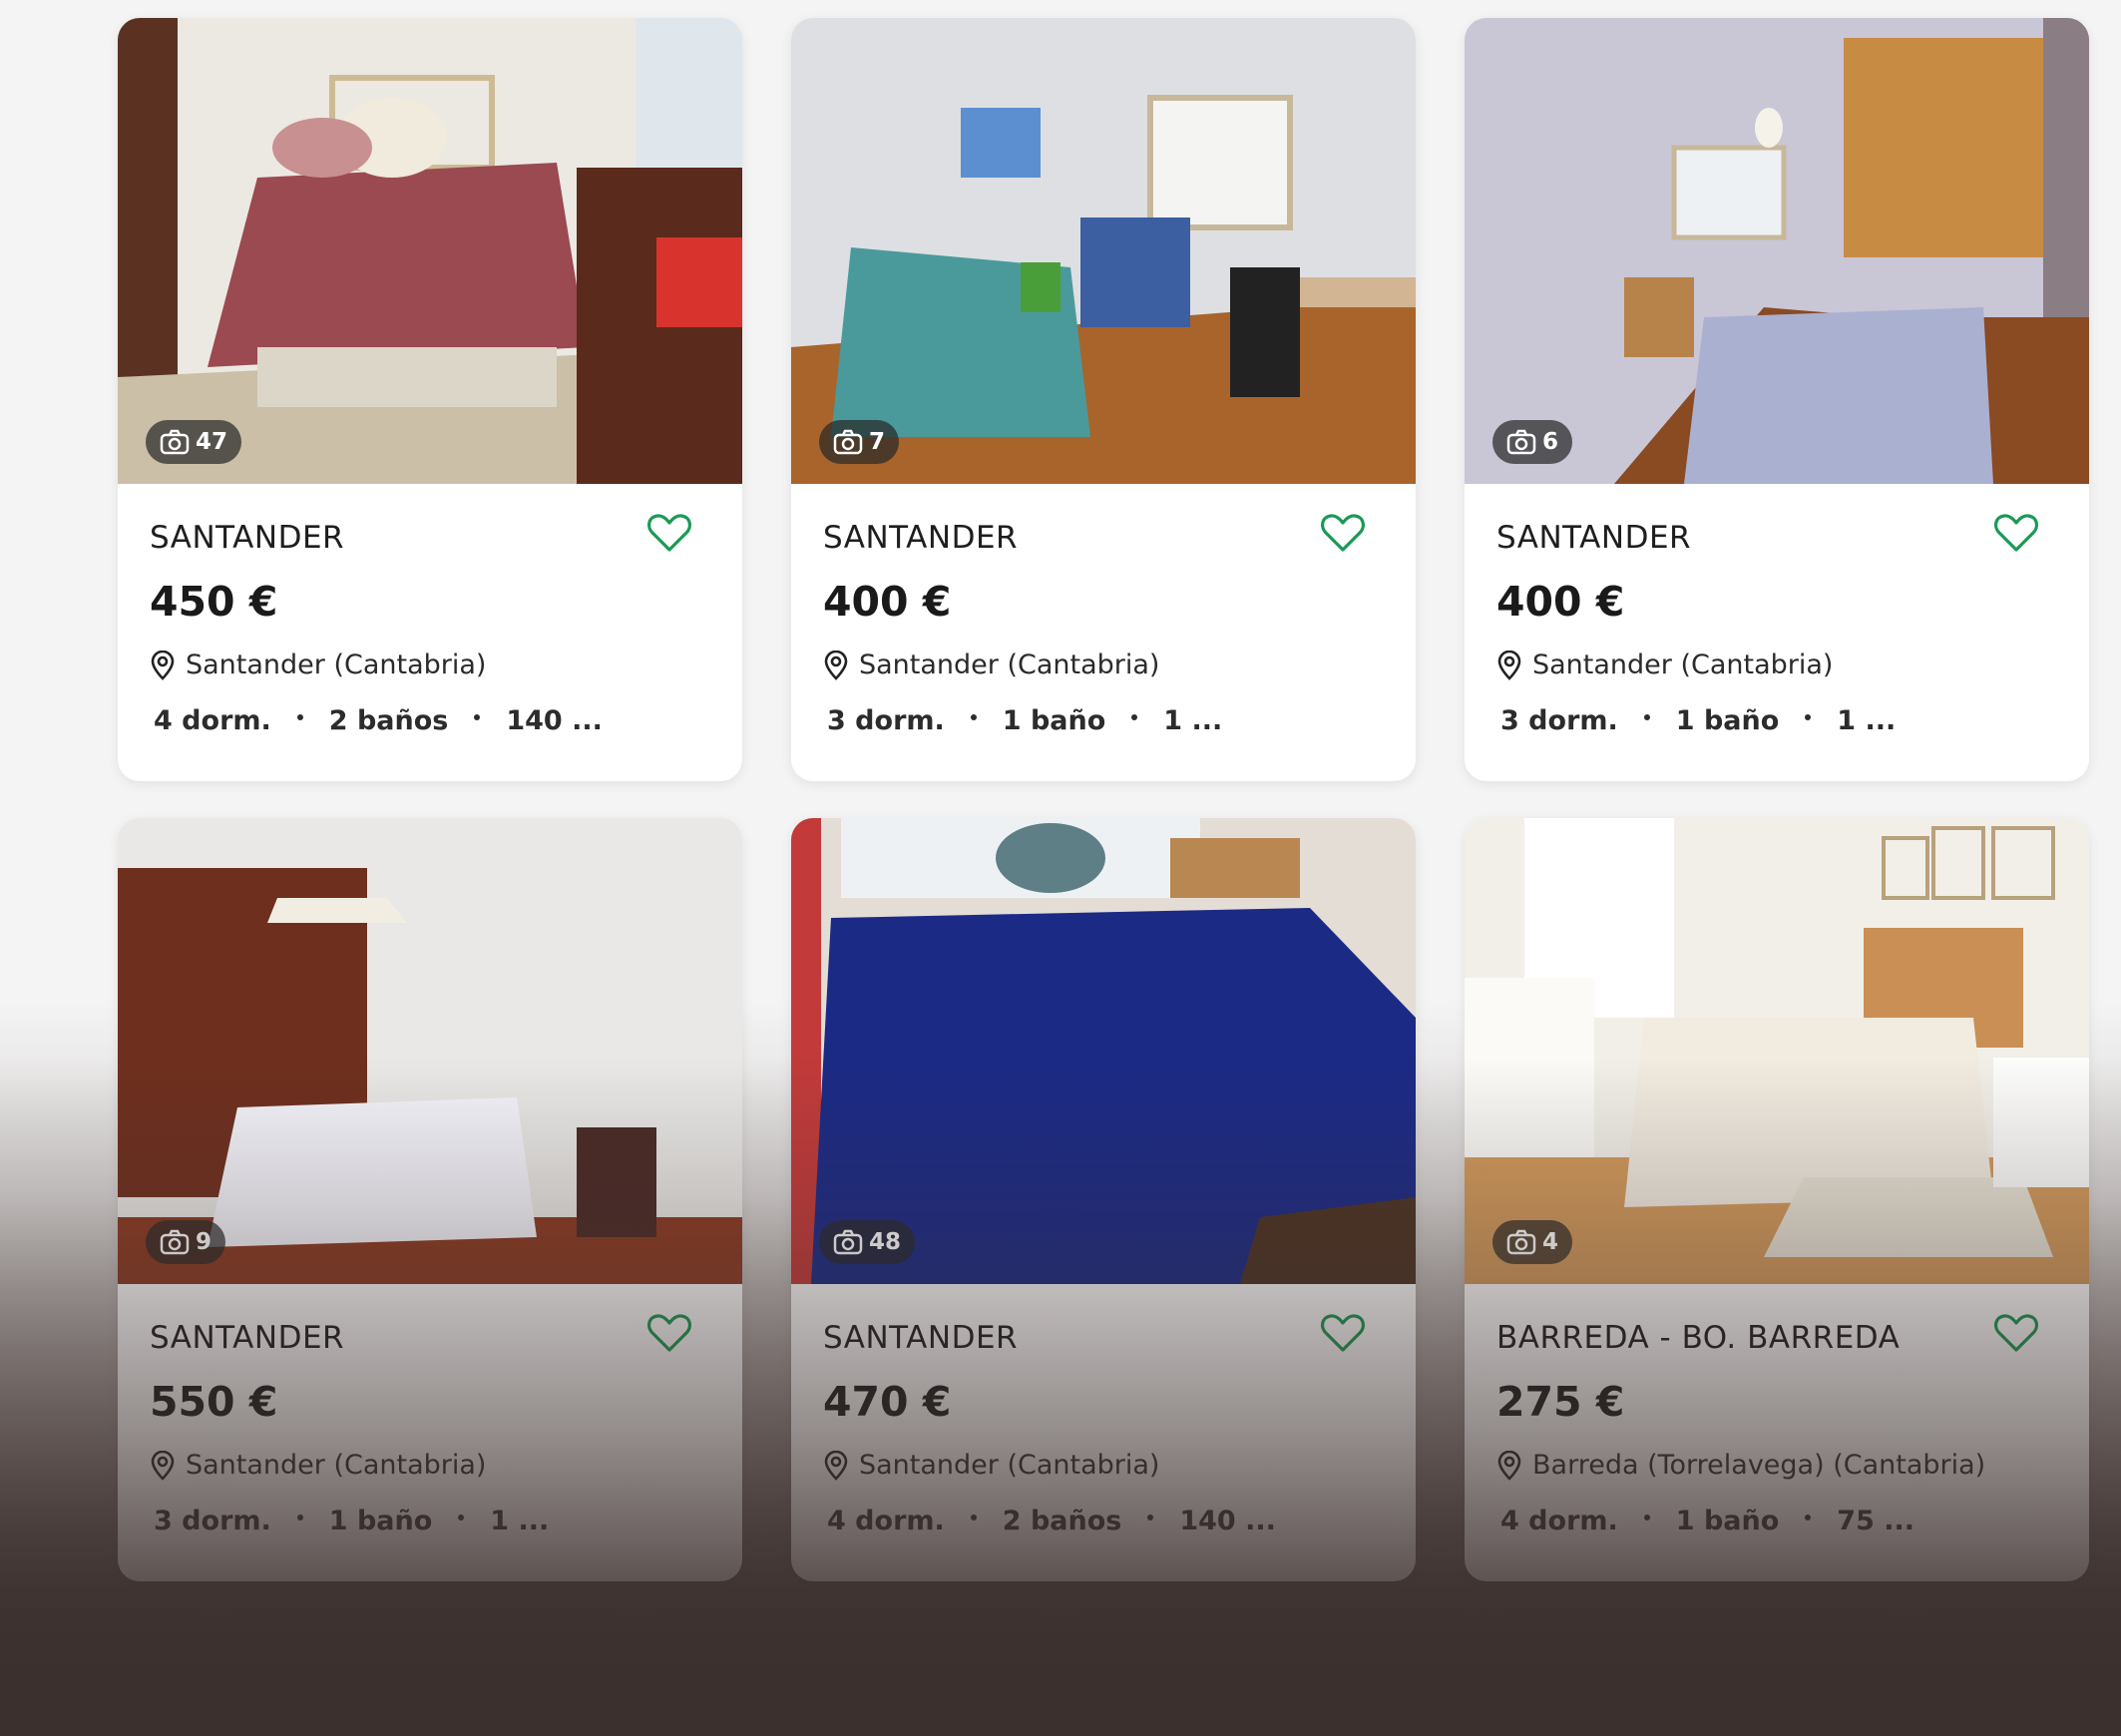  What do you see at coordinates (1777, 1051) in the screenshot?
I see `listing-photo: 4` at bounding box center [1777, 1051].